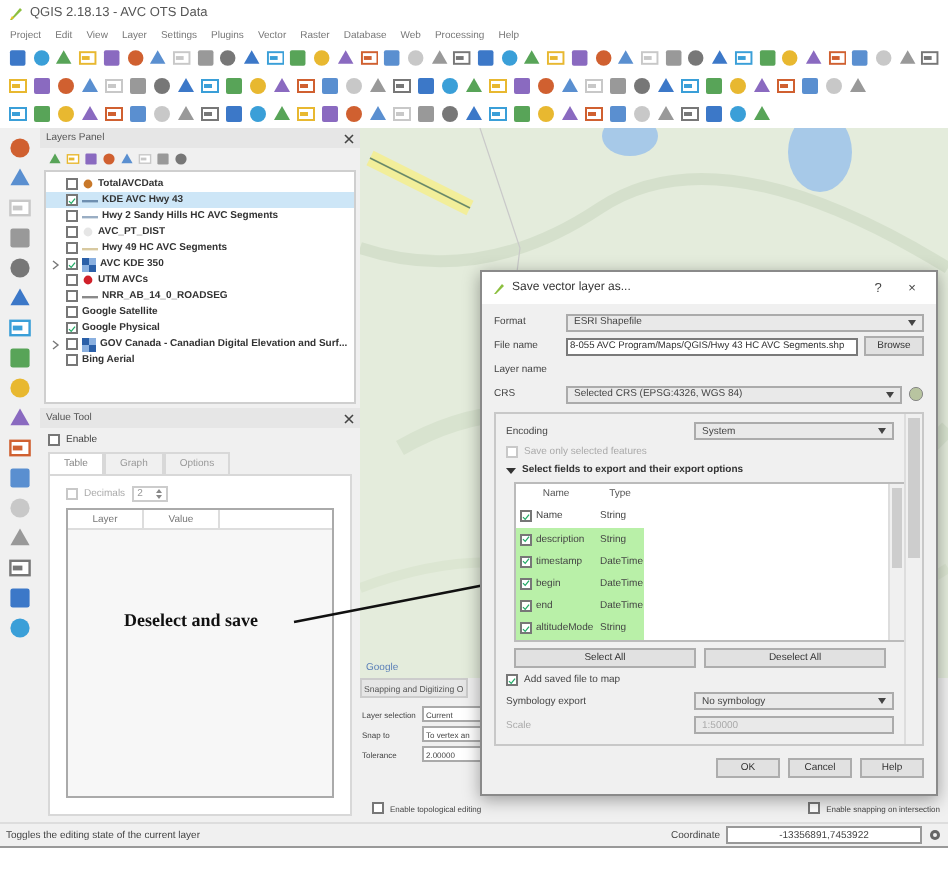  I want to click on collapse-triangle-icon, so click(511, 470).